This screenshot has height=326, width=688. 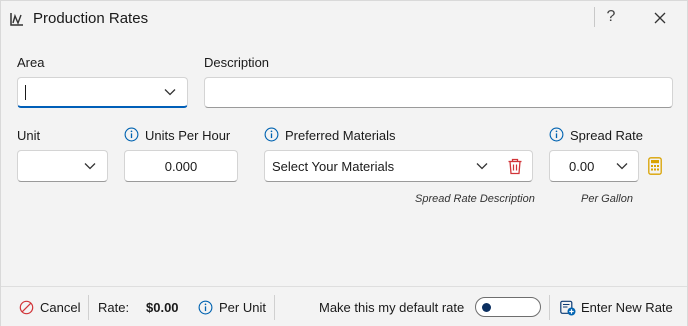 I want to click on preferred-materials-label: Preferred Materials, so click(x=340, y=135).